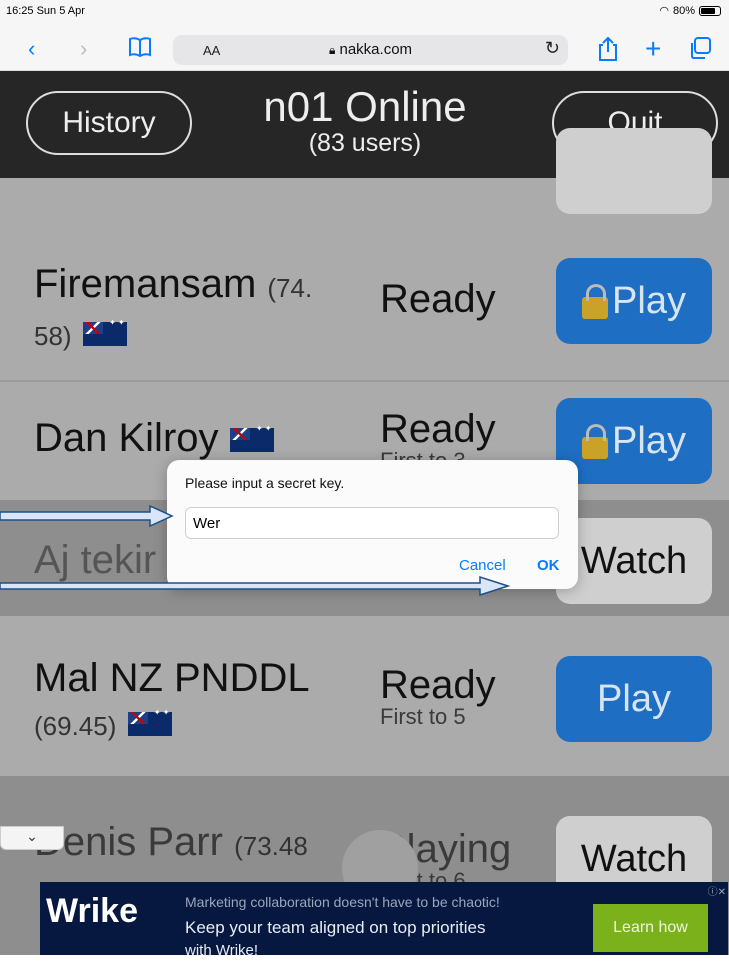 The width and height of the screenshot is (729, 962). I want to click on row-button-clipped, so click(634, 171).